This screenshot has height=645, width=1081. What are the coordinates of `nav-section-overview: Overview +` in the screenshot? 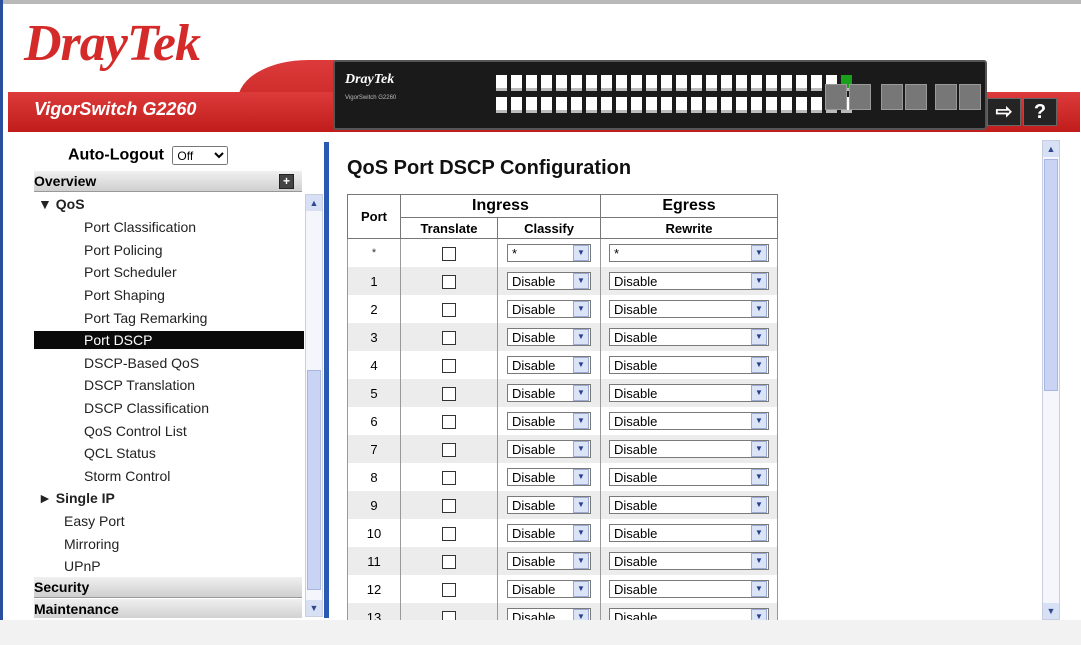 It's located at (168, 181).